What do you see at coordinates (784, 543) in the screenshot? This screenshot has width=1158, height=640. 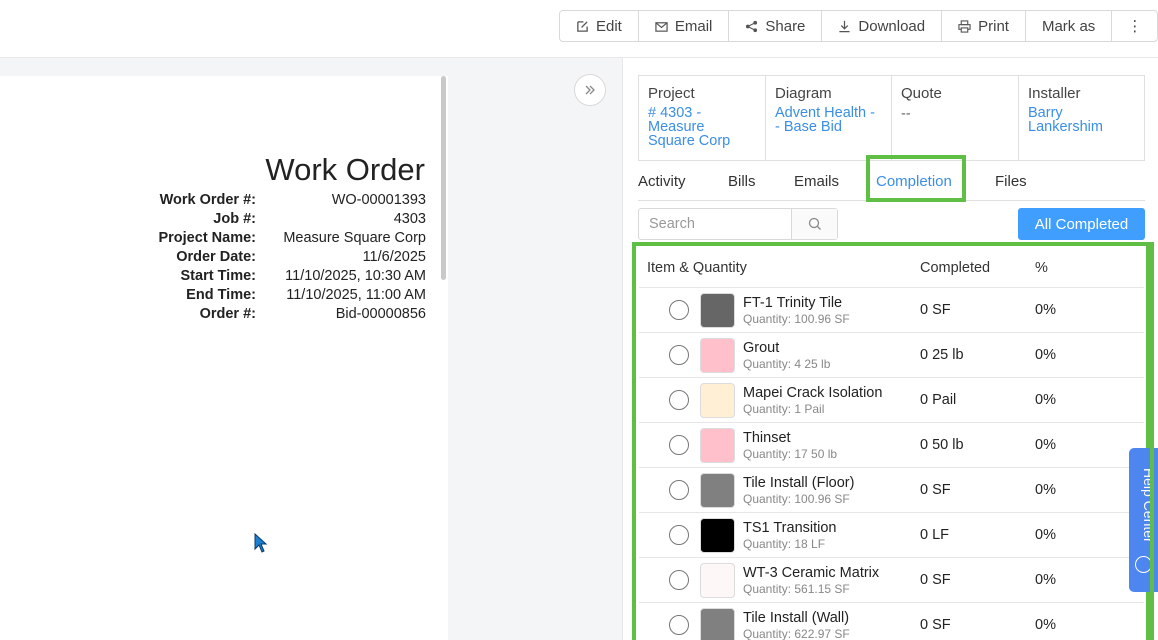 I see `item-quantity: Quantity: 18 LF` at bounding box center [784, 543].